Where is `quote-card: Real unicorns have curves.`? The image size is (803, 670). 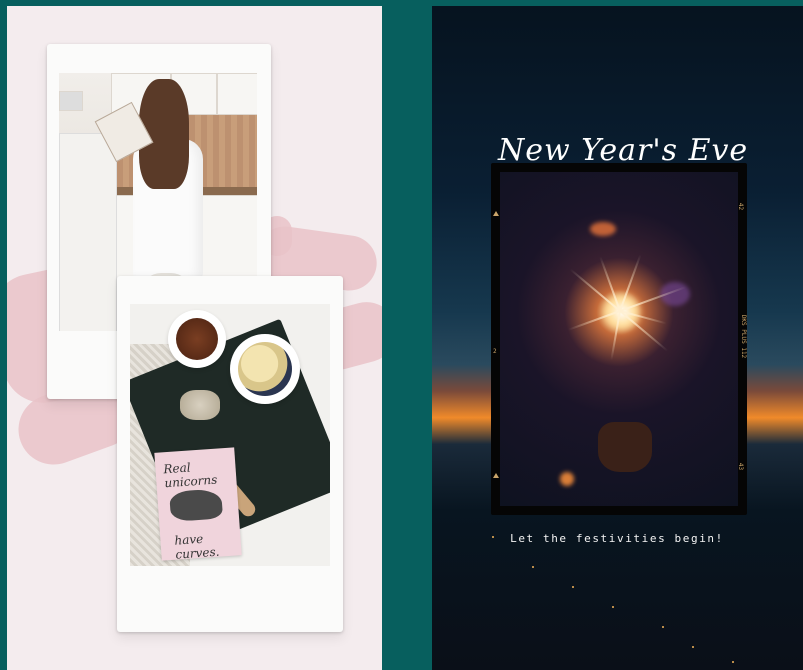
quote-card: Real unicorns have curves. is located at coordinates (198, 504).